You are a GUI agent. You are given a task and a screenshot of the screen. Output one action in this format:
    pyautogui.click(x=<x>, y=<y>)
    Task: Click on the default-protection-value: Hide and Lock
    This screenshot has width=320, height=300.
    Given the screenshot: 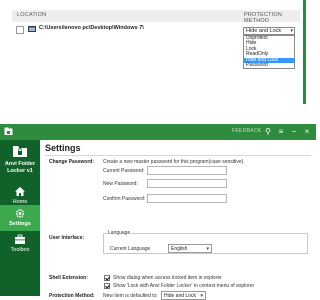 What is the action you would take?
    pyautogui.click(x=180, y=296)
    